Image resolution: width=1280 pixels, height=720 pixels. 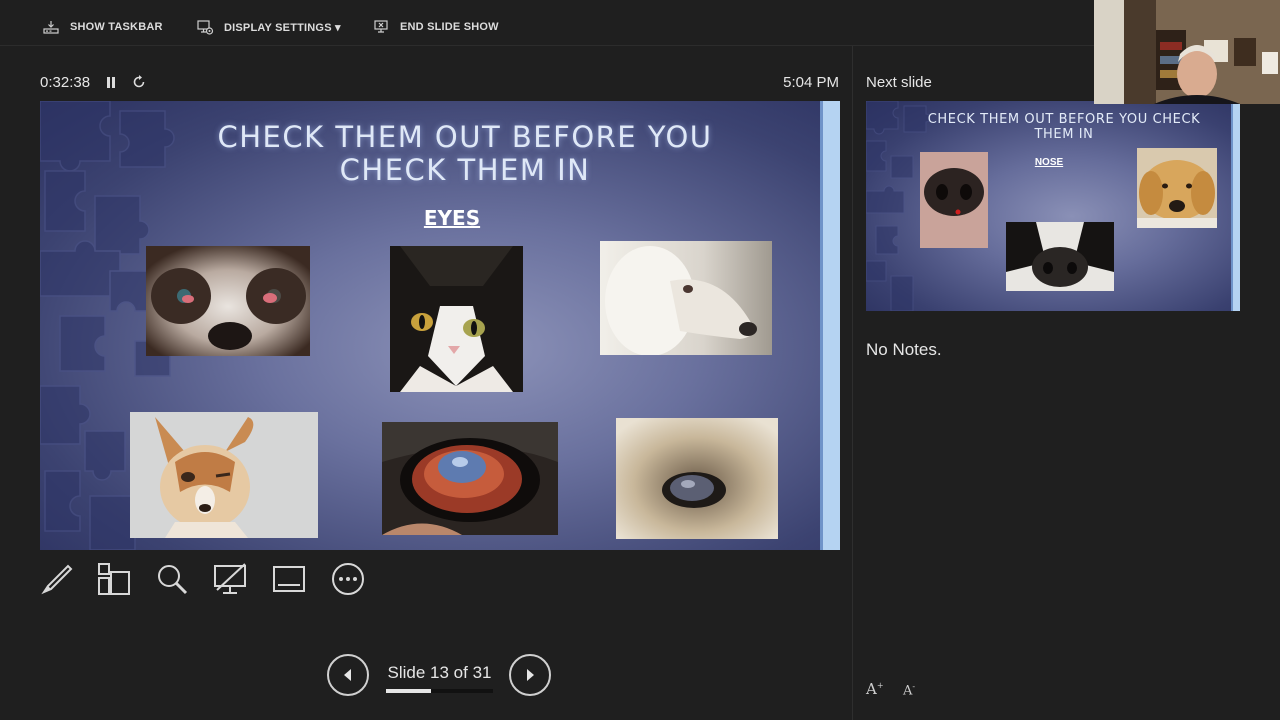 I want to click on restart-timer-icon, so click(x=139, y=82).